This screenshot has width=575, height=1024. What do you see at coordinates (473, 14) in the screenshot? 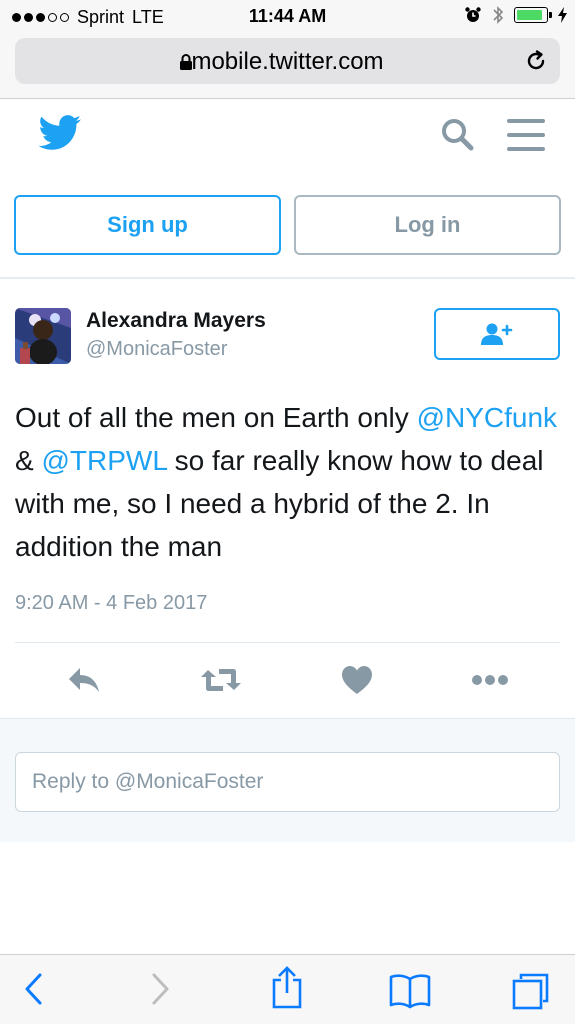
I see `alarm-icon` at bounding box center [473, 14].